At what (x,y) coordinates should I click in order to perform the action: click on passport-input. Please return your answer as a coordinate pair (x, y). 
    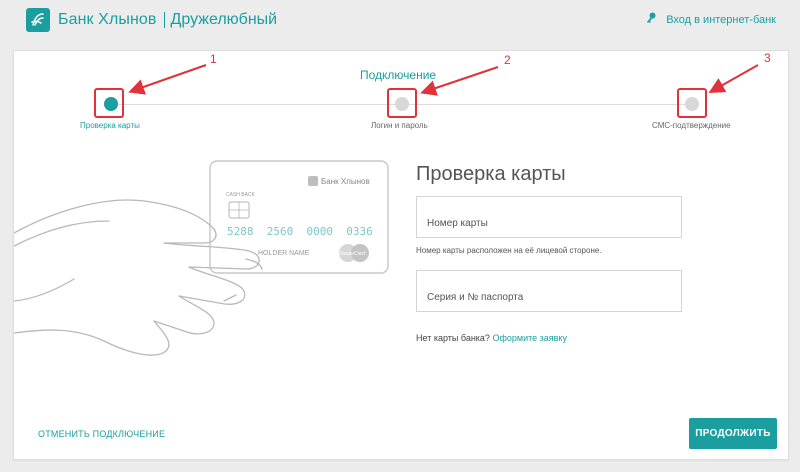
    Looking at the image, I should click on (549, 291).